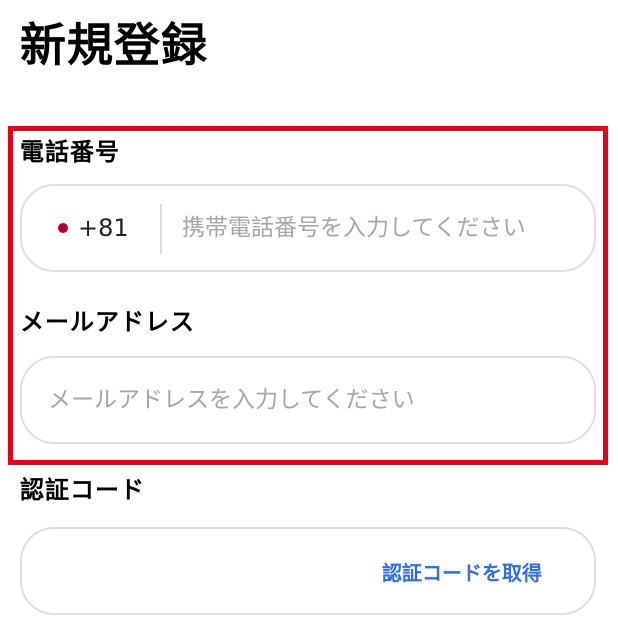 The image size is (618, 630). What do you see at coordinates (313, 400) in the screenshot?
I see `email-input` at bounding box center [313, 400].